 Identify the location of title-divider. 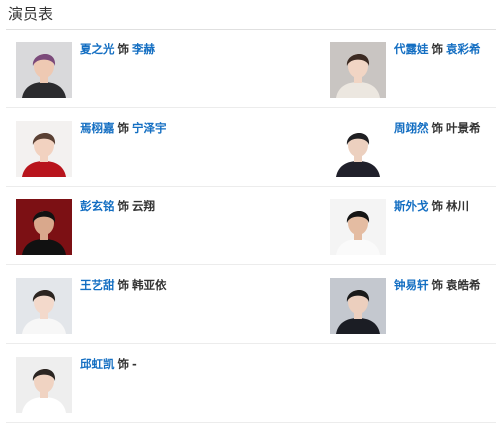
(251, 29).